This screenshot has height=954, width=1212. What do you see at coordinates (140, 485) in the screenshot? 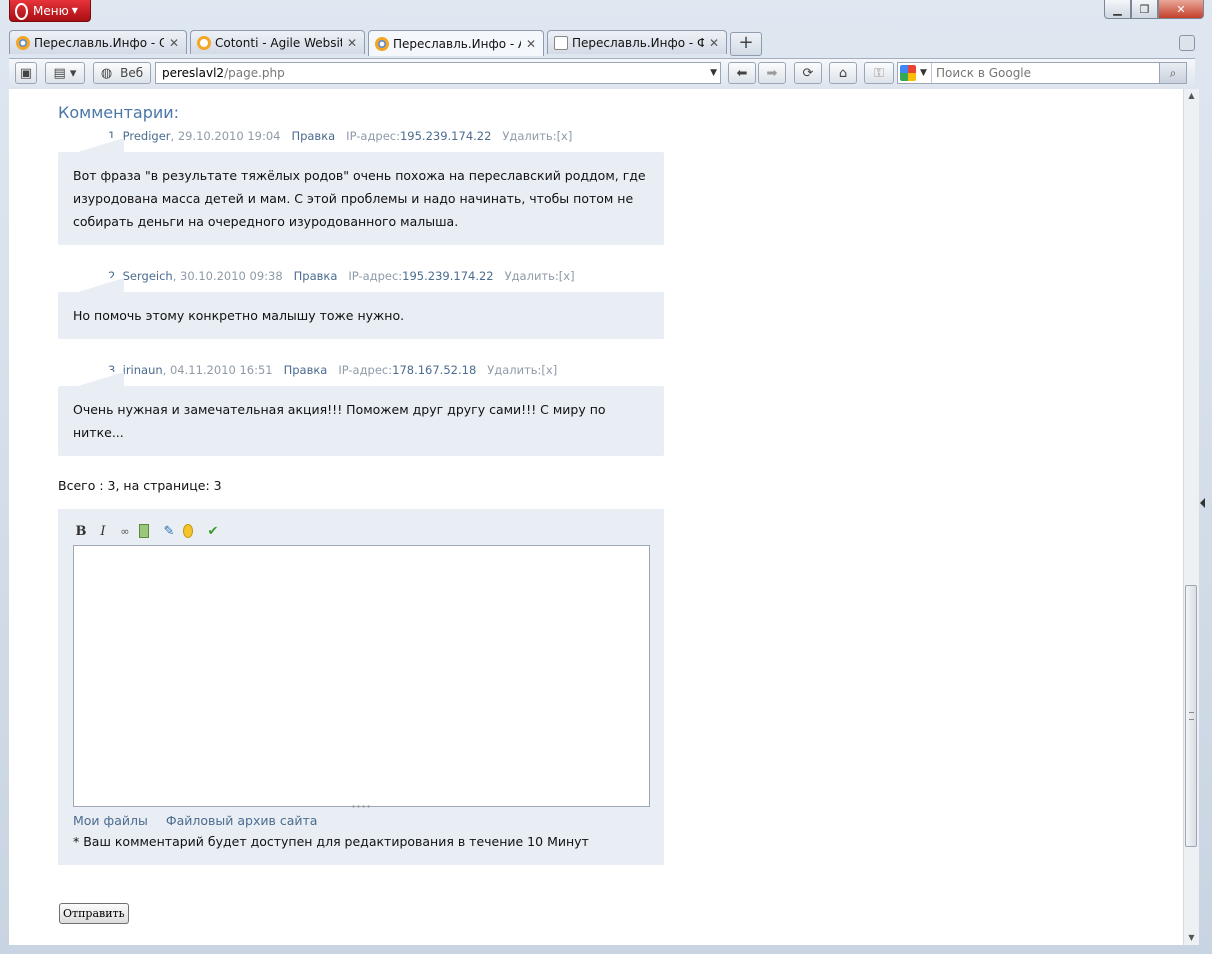
I see `comments-total: Всего : 3, на странице: 3` at bounding box center [140, 485].